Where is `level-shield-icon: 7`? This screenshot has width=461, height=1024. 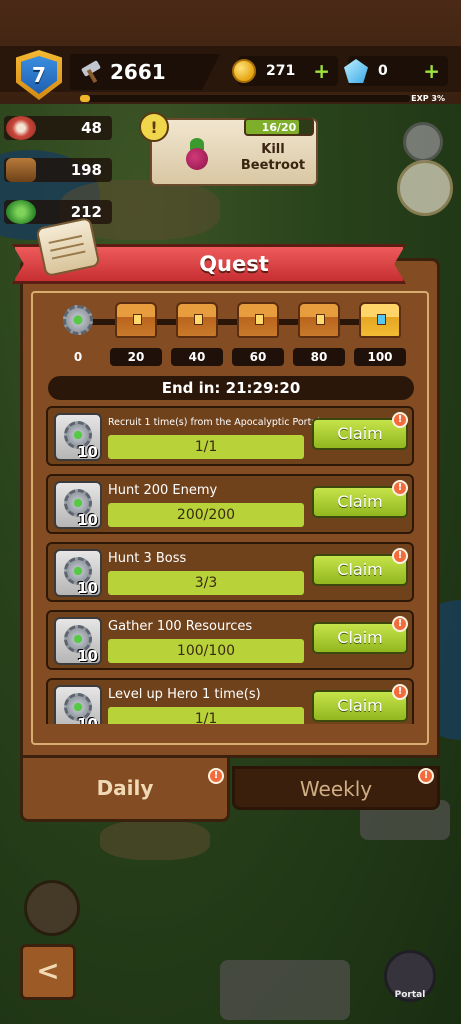 level-shield-icon: 7 is located at coordinates (39, 75).